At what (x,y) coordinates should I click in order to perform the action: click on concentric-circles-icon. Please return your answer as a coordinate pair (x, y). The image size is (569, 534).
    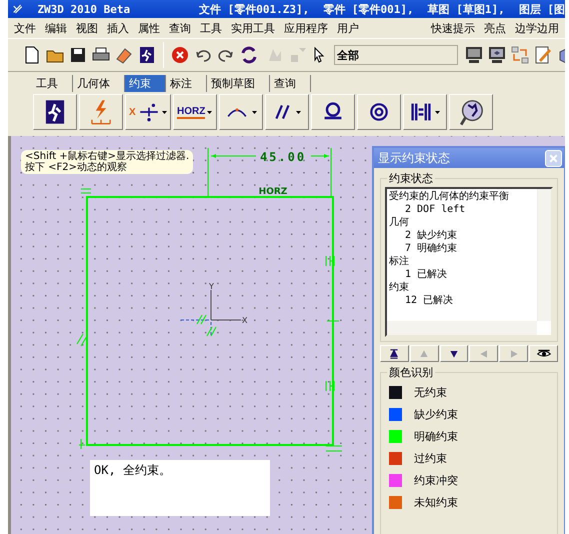
    Looking at the image, I should click on (379, 112).